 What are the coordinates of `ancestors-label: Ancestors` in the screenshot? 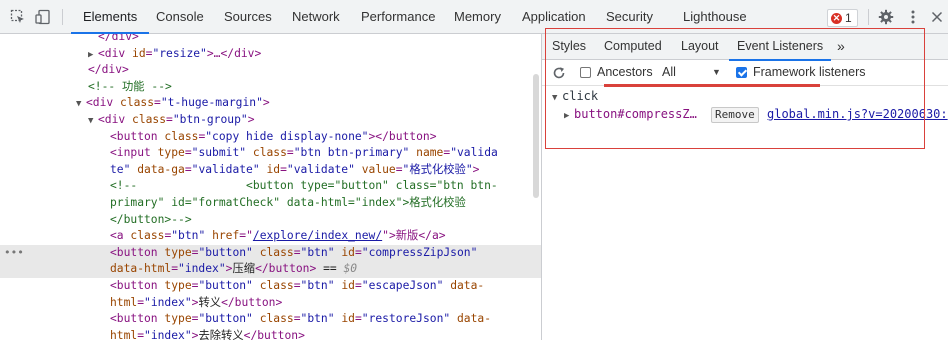 It's located at (625, 72).